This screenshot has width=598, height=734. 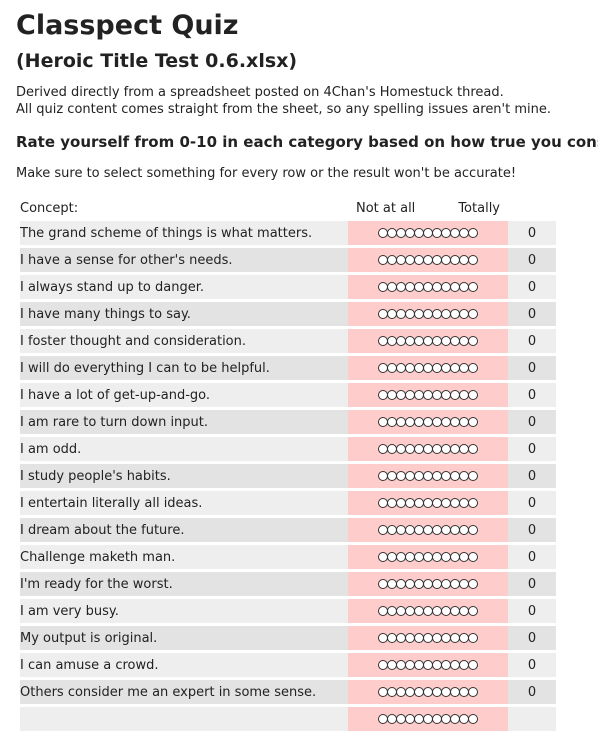 What do you see at coordinates (184, 665) in the screenshot?
I see `concept-cell: I can amuse a crowd.` at bounding box center [184, 665].